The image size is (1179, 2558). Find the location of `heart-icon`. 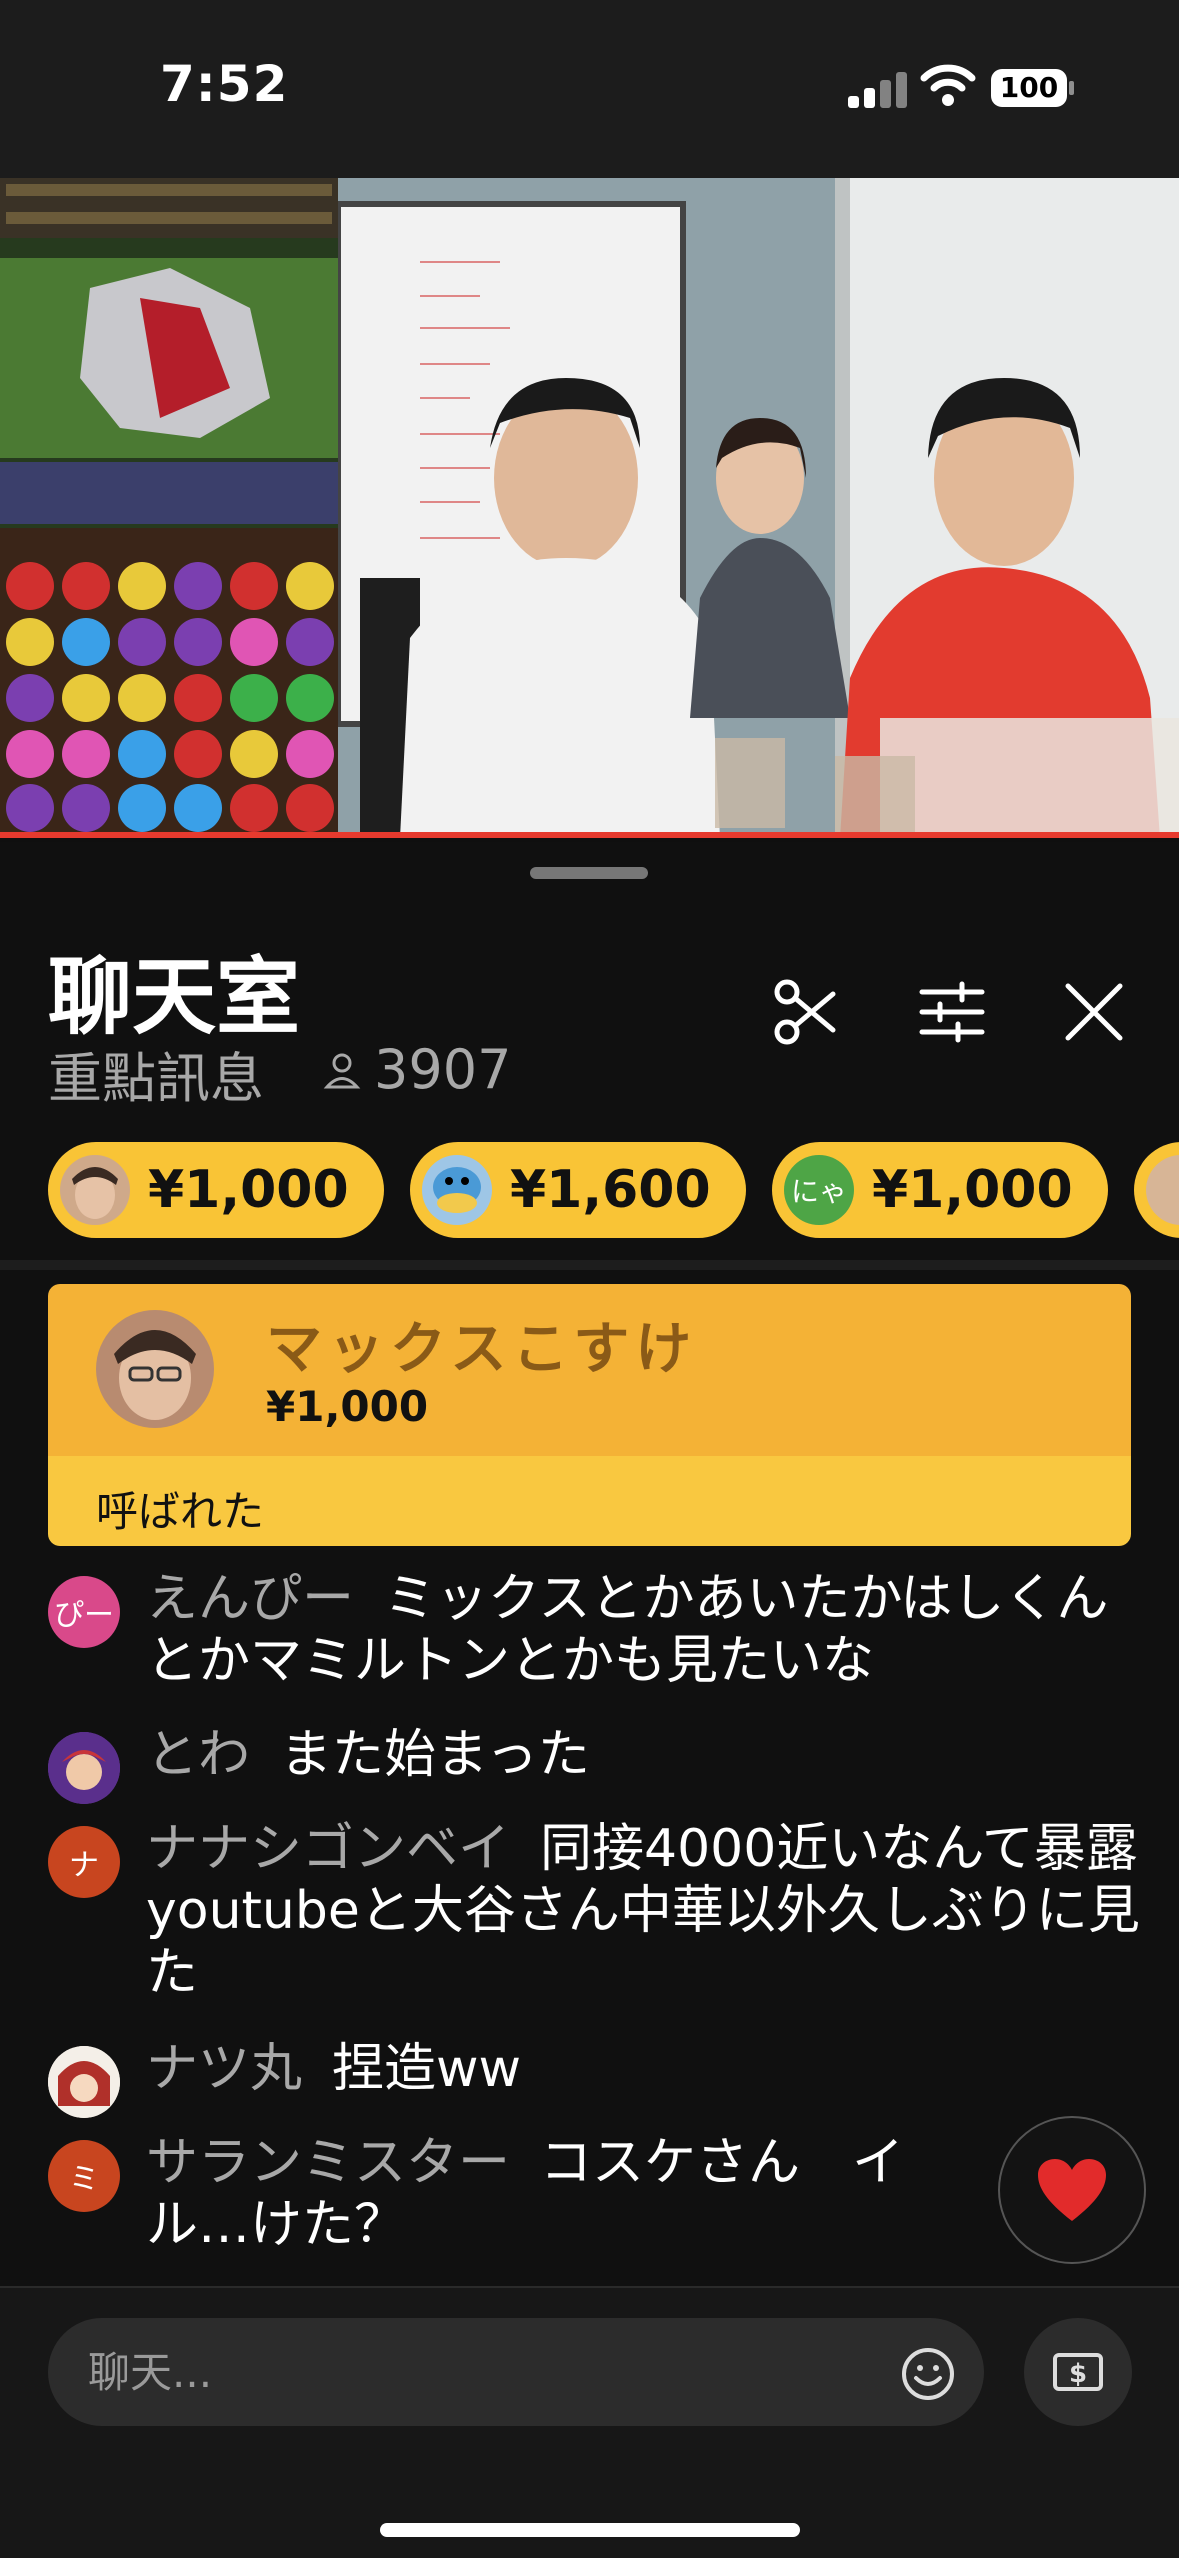

heart-icon is located at coordinates (1072, 2190).